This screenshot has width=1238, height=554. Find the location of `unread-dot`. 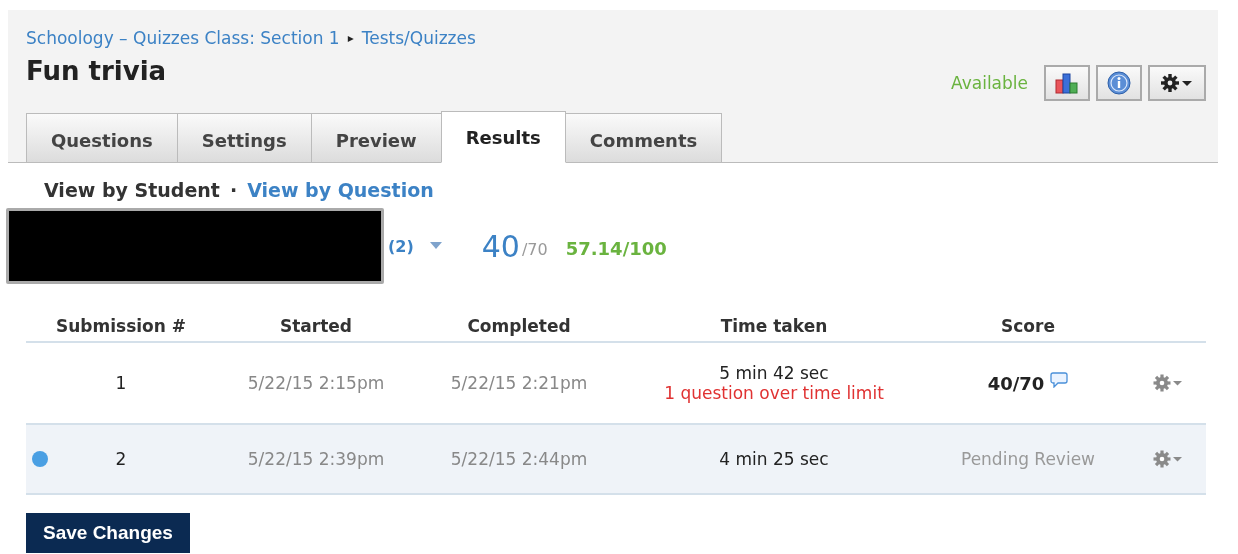

unread-dot is located at coordinates (40, 459).